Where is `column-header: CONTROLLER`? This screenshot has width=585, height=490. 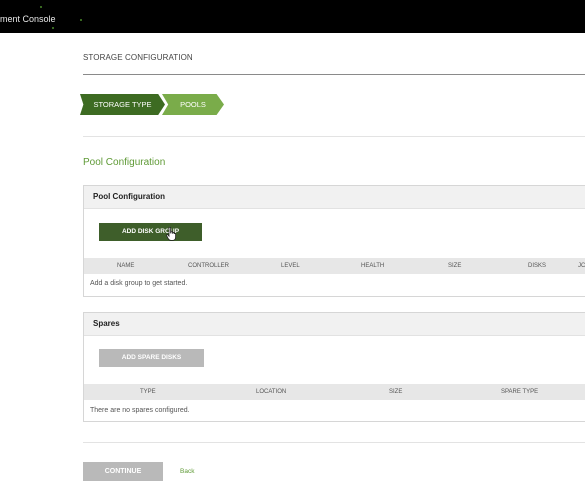
column-header: CONTROLLER is located at coordinates (208, 266).